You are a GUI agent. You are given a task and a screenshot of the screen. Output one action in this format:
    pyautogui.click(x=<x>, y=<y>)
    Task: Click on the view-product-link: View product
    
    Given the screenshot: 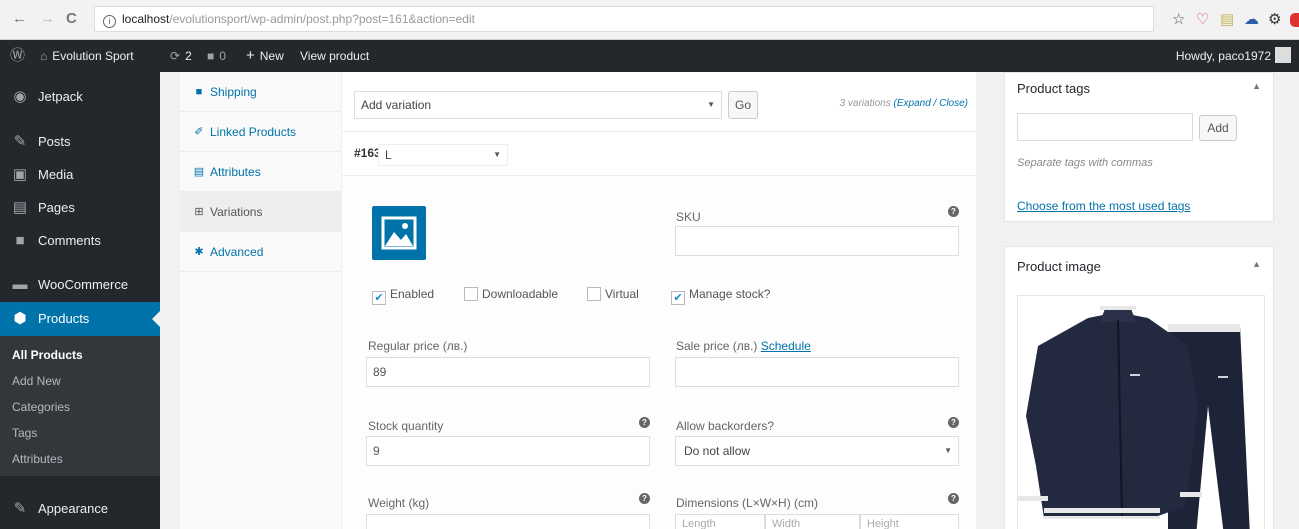 What is the action you would take?
    pyautogui.click(x=334, y=56)
    